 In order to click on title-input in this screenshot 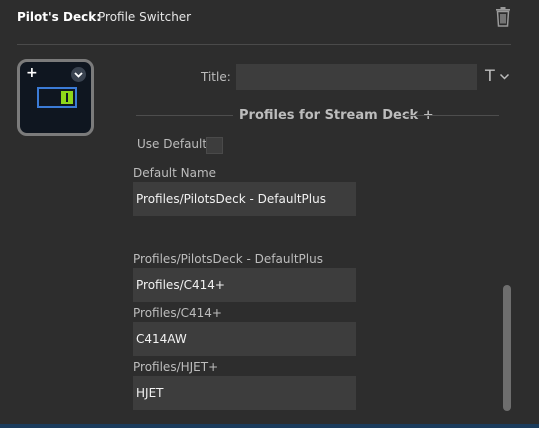, I will do `click(356, 77)`.